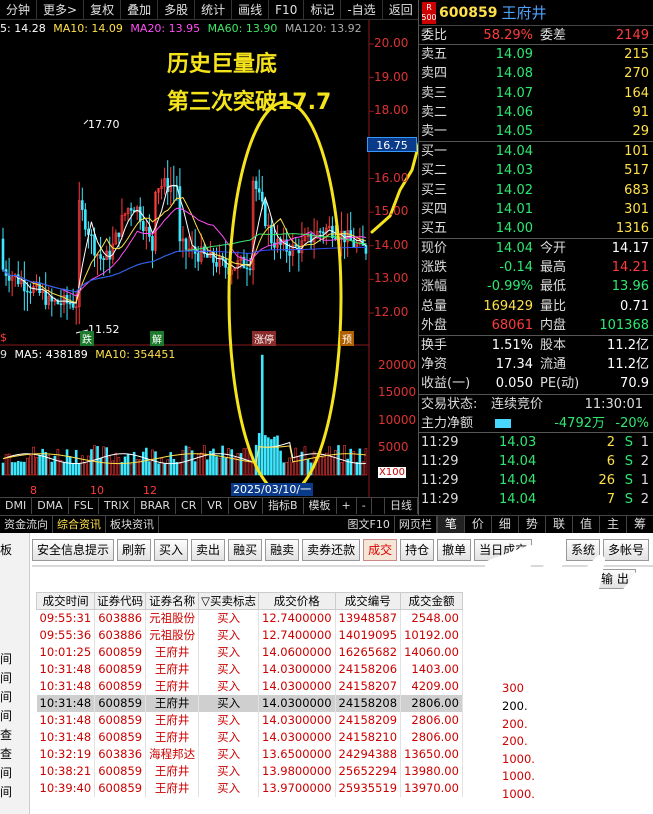  I want to click on ind-tab-dmi: DMI, so click(16, 506).